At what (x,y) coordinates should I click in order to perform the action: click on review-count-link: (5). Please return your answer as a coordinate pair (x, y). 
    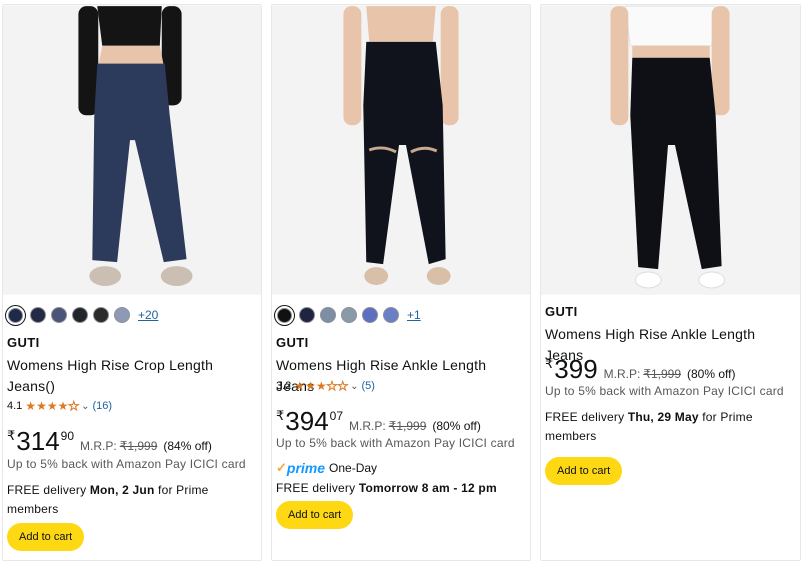
    Looking at the image, I should click on (368, 386).